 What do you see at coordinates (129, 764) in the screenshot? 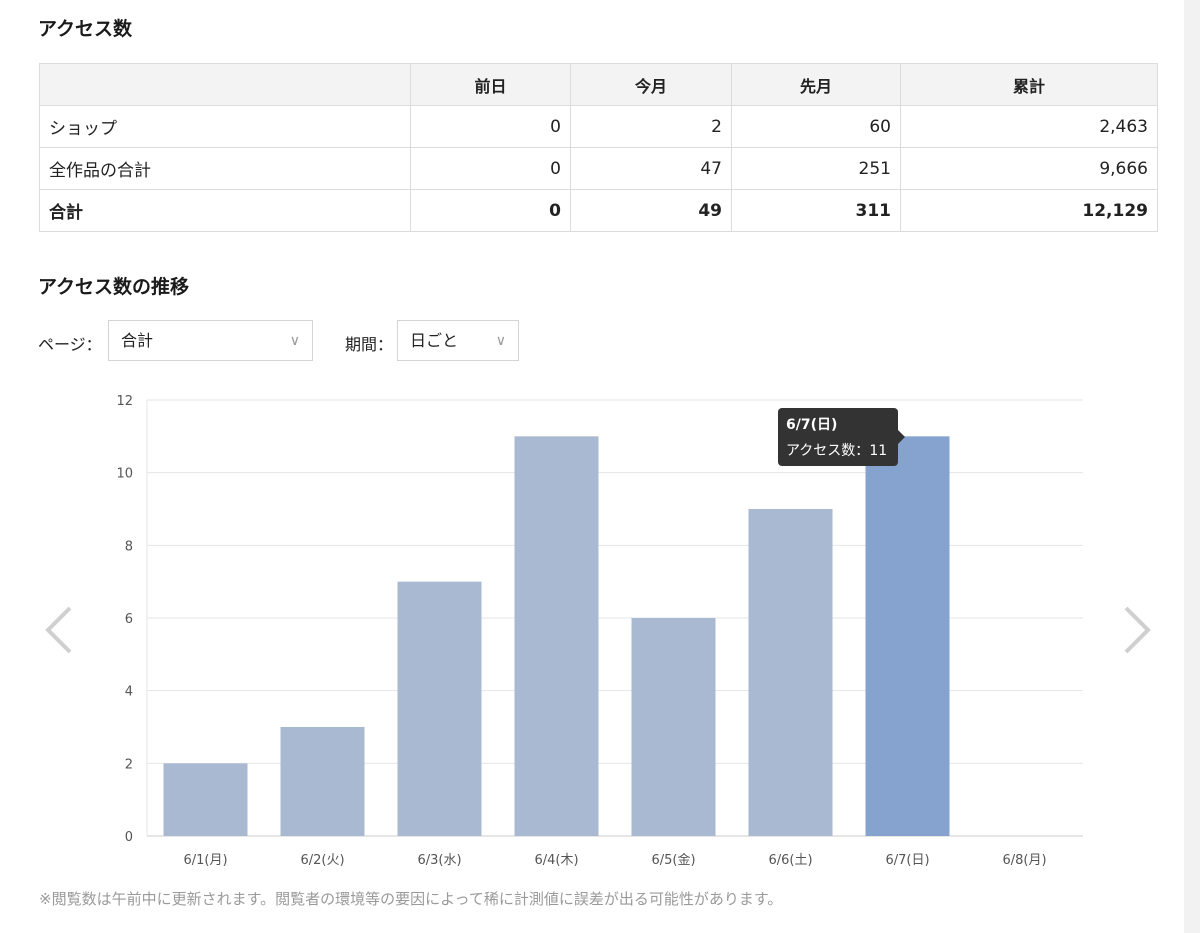
I see `y-tick-label: 2` at bounding box center [129, 764].